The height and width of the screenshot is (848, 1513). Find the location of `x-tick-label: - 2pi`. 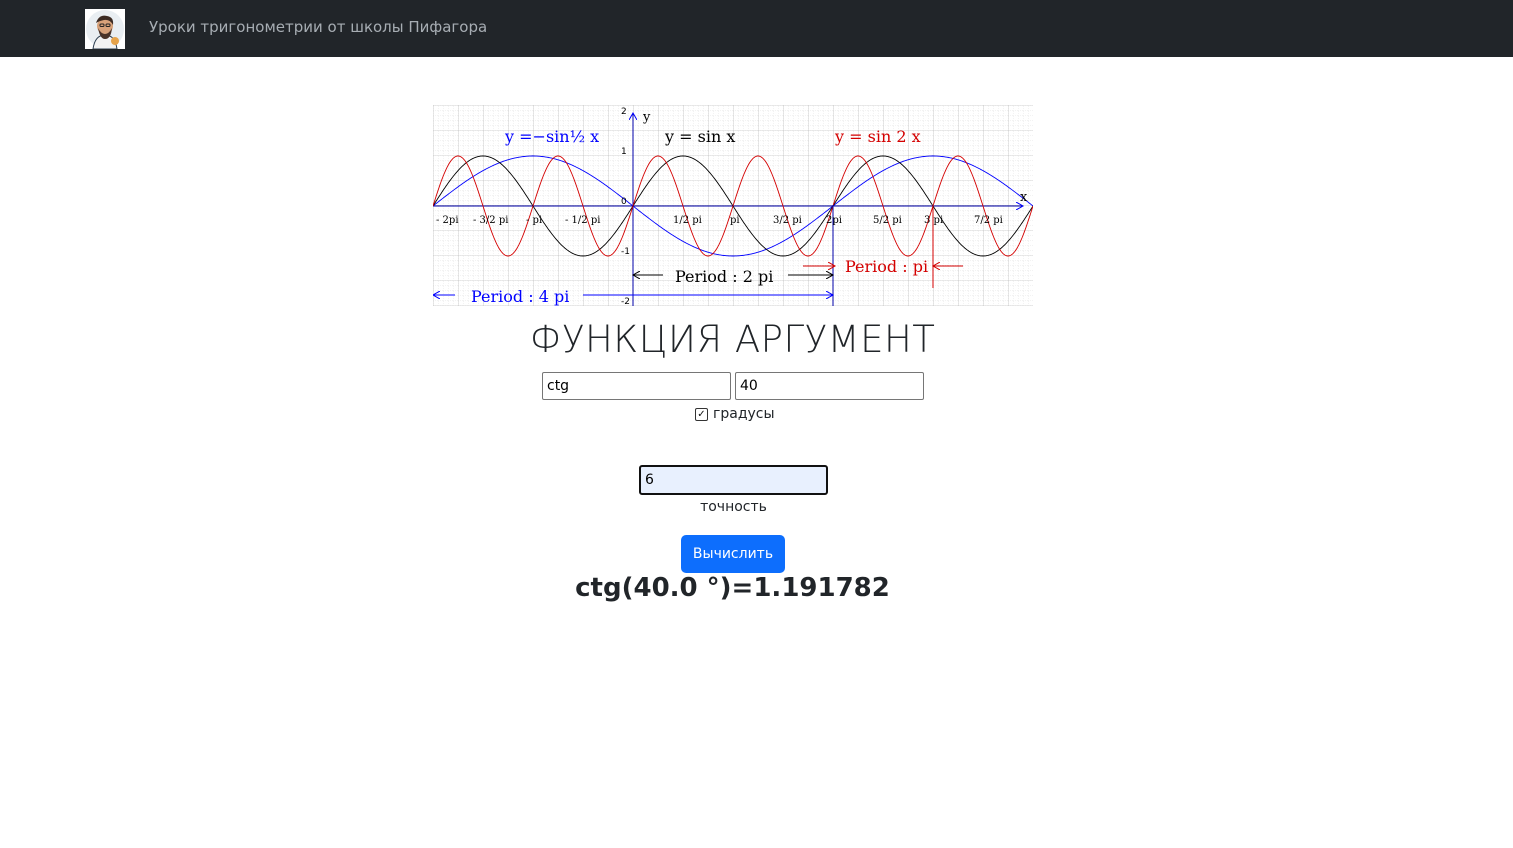

x-tick-label: - 2pi is located at coordinates (447, 220).